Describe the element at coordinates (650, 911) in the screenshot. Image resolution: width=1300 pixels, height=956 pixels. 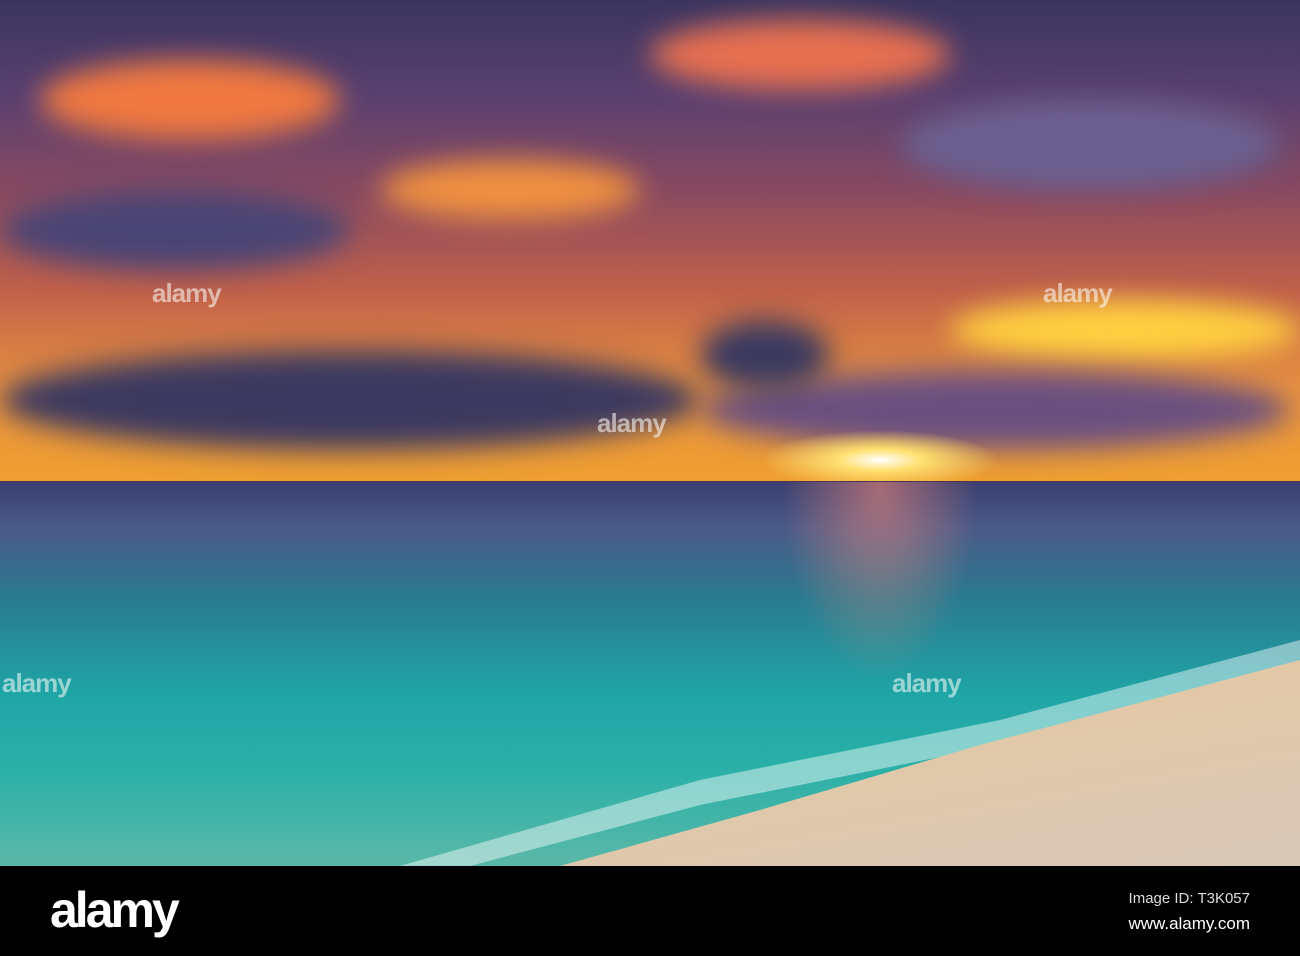
I see `footer-bar: alamy Image ID: T3K057 www.alamy.com` at that location.